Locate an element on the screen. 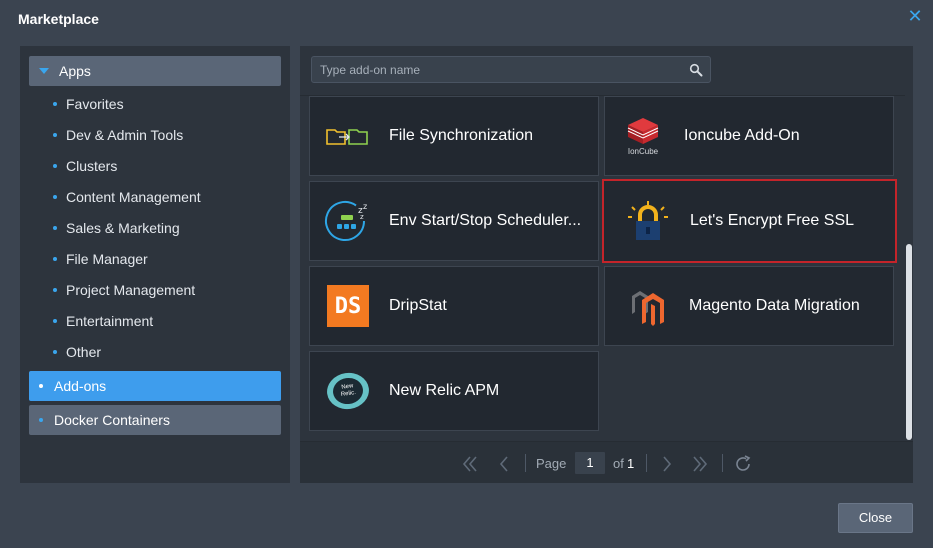  addon-name: Let's Encrypt Free SSL is located at coordinates (772, 220).